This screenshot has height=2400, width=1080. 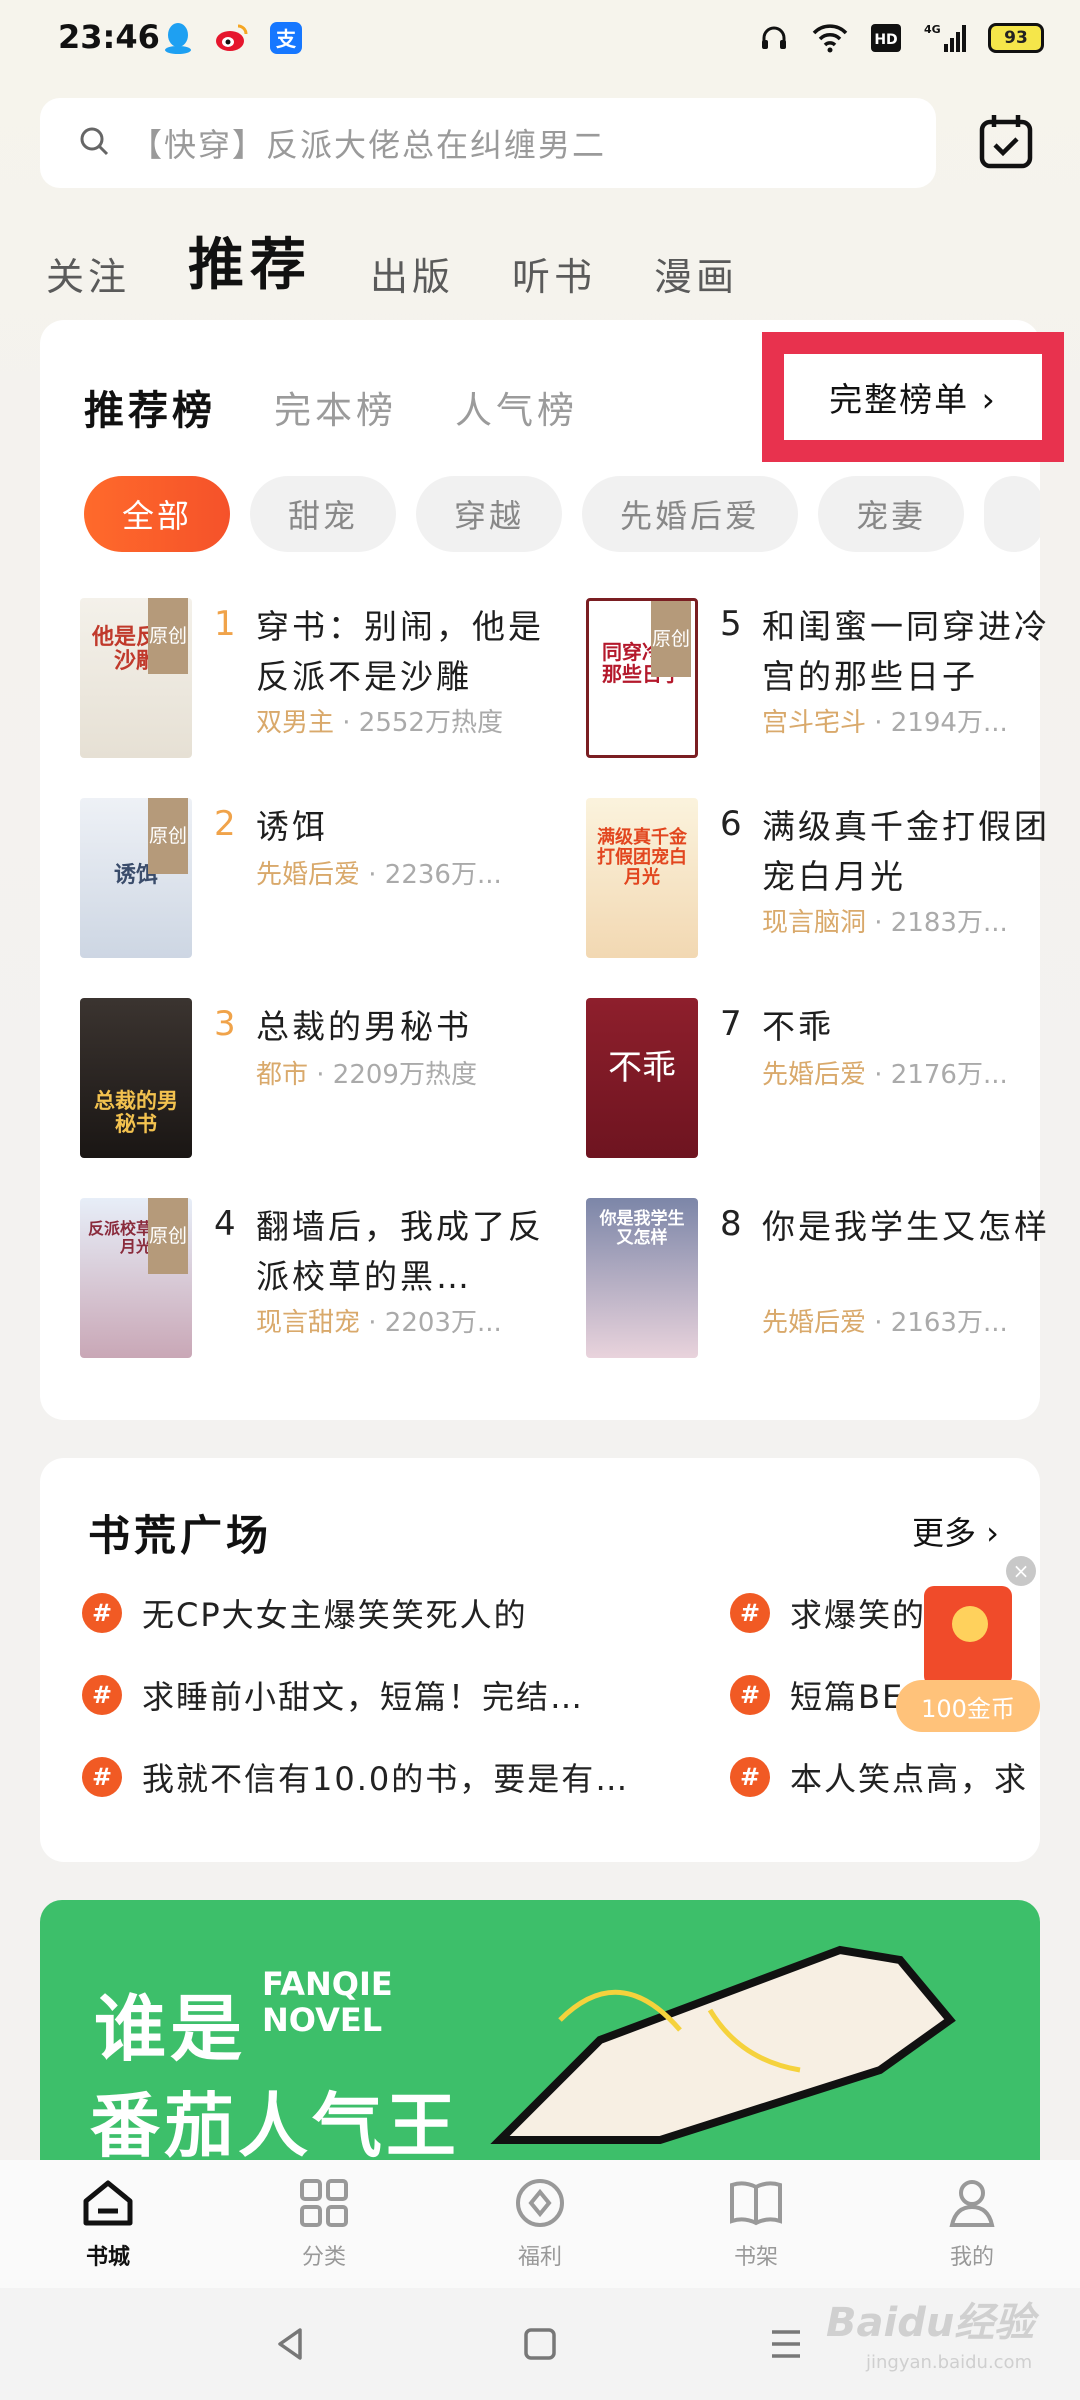 What do you see at coordinates (891, 514) in the screenshot?
I see `chip-pampered-wife: 宠妻` at bounding box center [891, 514].